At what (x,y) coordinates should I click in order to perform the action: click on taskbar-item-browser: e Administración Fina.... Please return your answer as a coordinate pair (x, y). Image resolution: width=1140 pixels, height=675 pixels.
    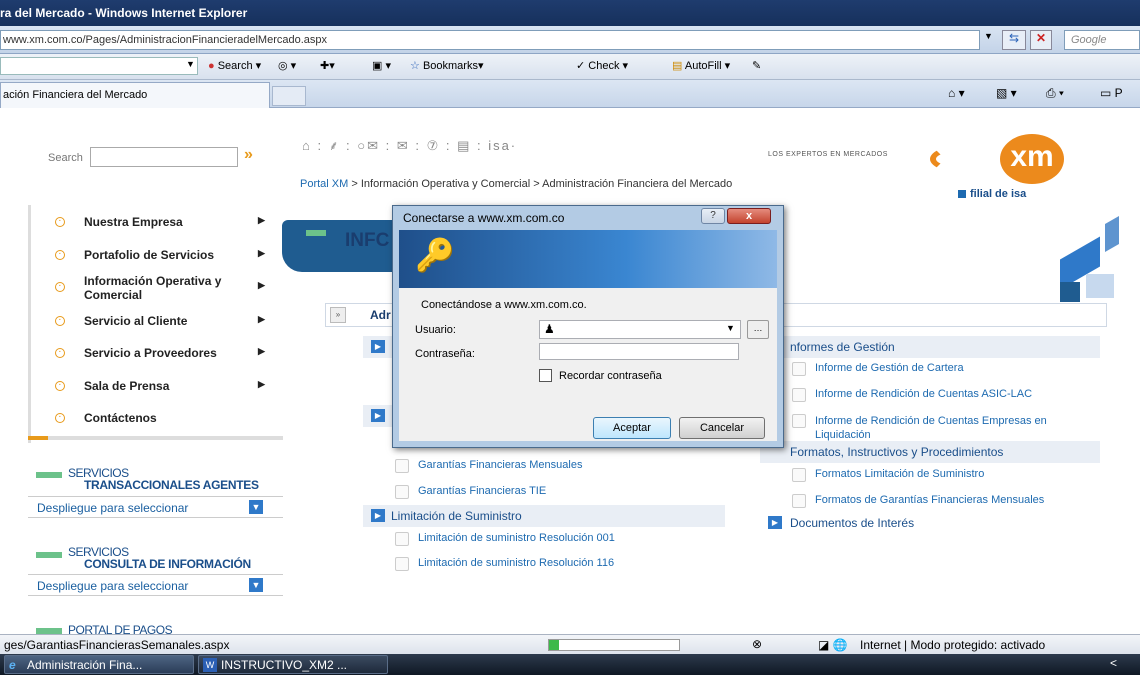
    Looking at the image, I should click on (99, 664).